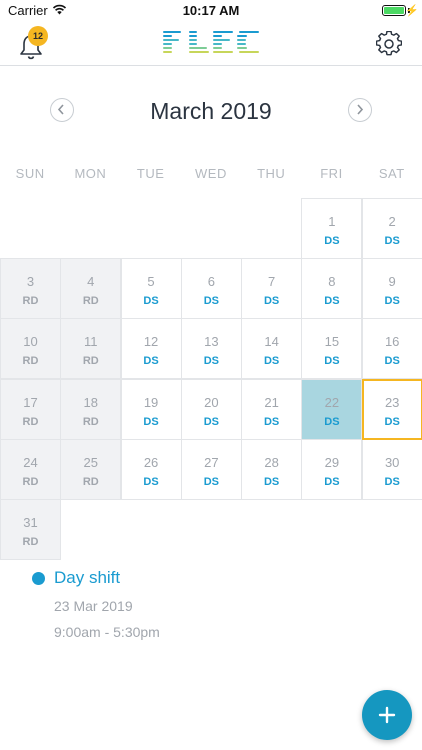  I want to click on calendar-day-cell: 30 DS, so click(391, 469).